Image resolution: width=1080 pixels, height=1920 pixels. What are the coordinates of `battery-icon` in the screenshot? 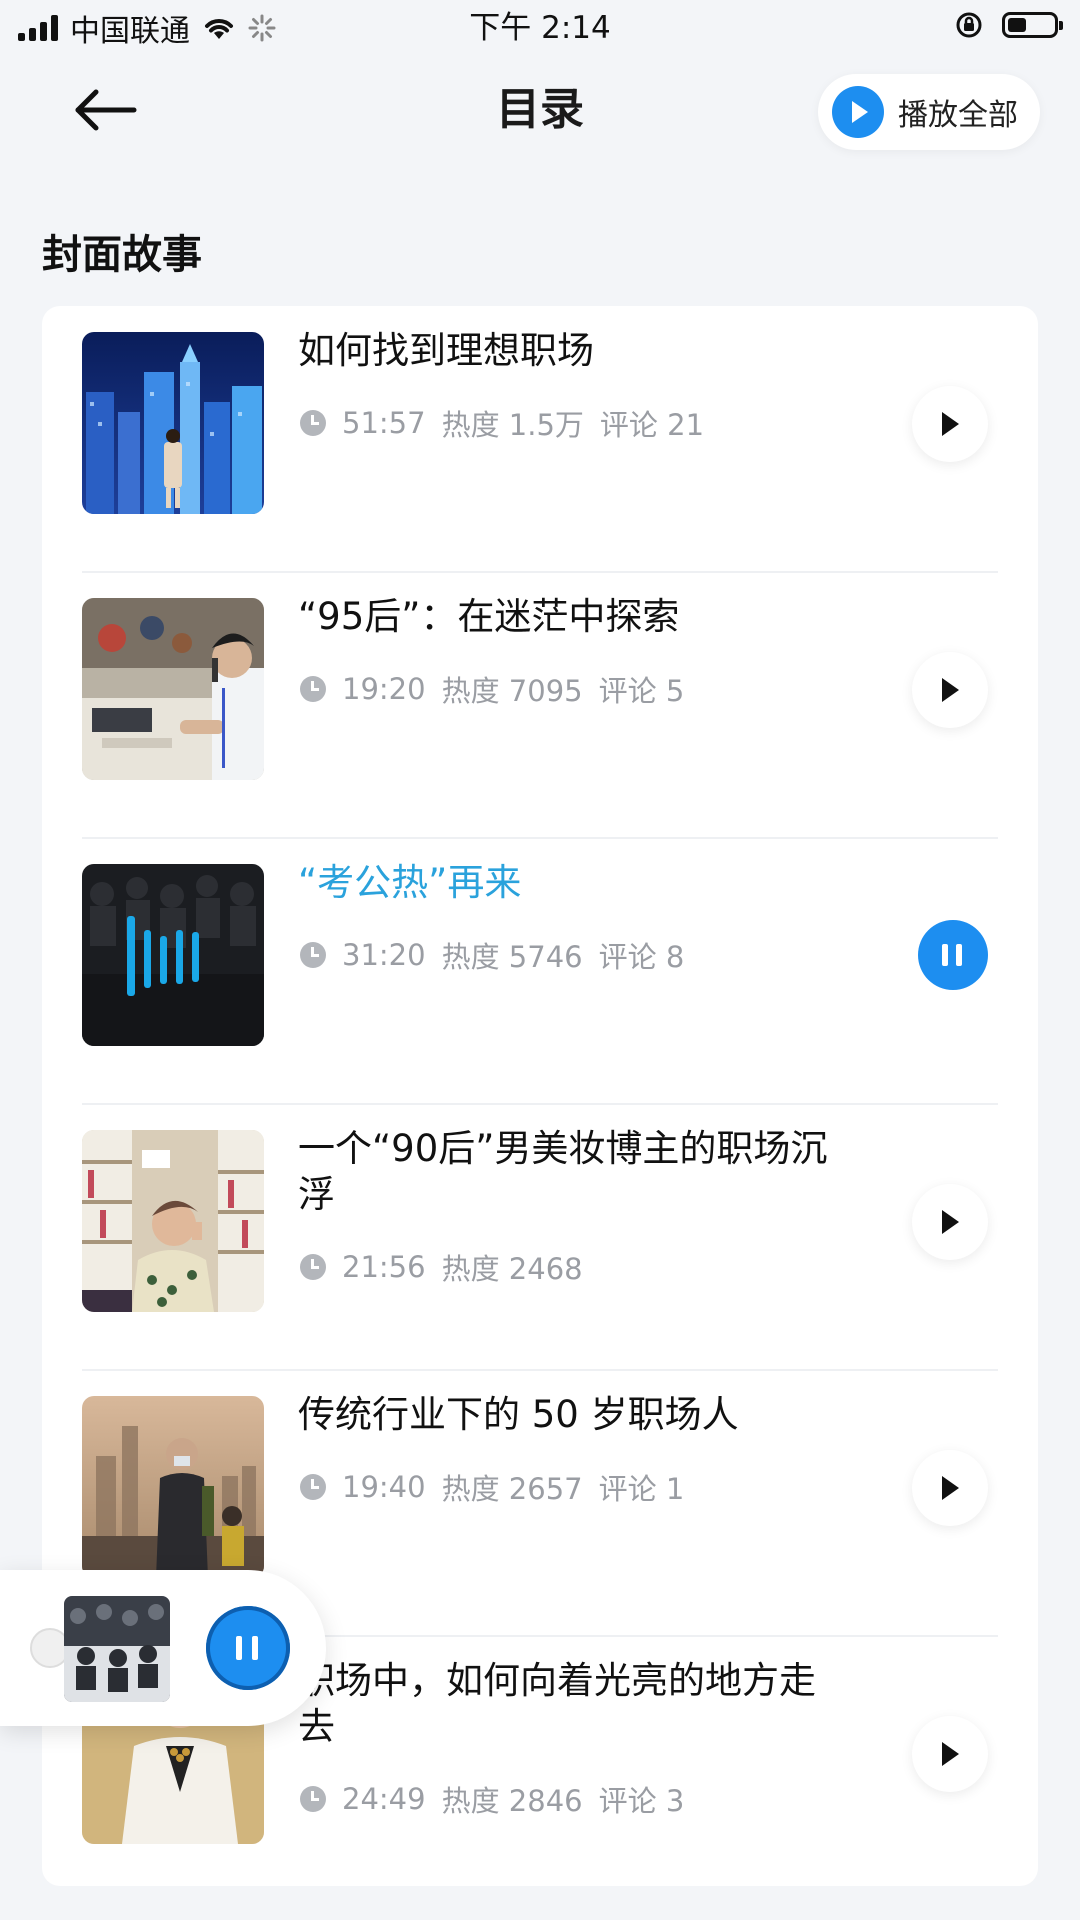 It's located at (1032, 25).